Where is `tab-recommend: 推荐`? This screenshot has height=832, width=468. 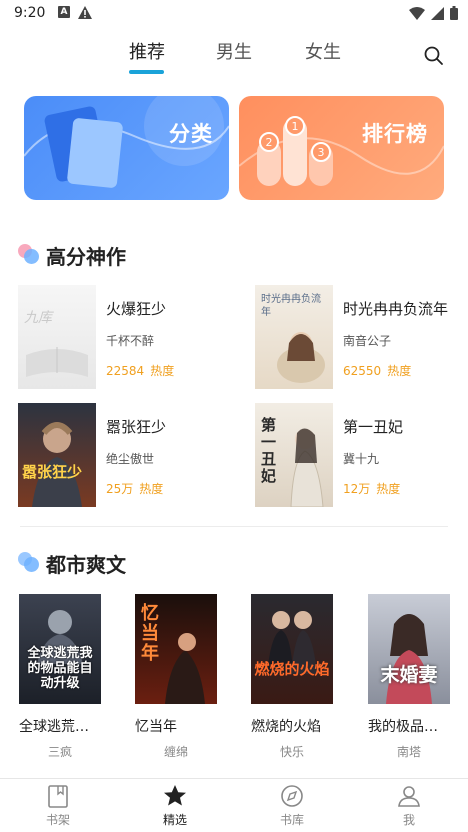
tab-recommend: 推荐 is located at coordinates (147, 51).